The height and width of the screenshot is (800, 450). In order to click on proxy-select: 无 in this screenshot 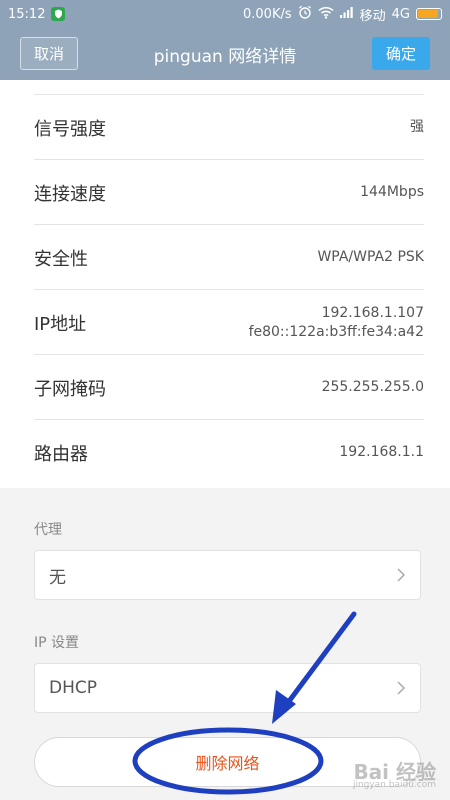, I will do `click(227, 575)`.